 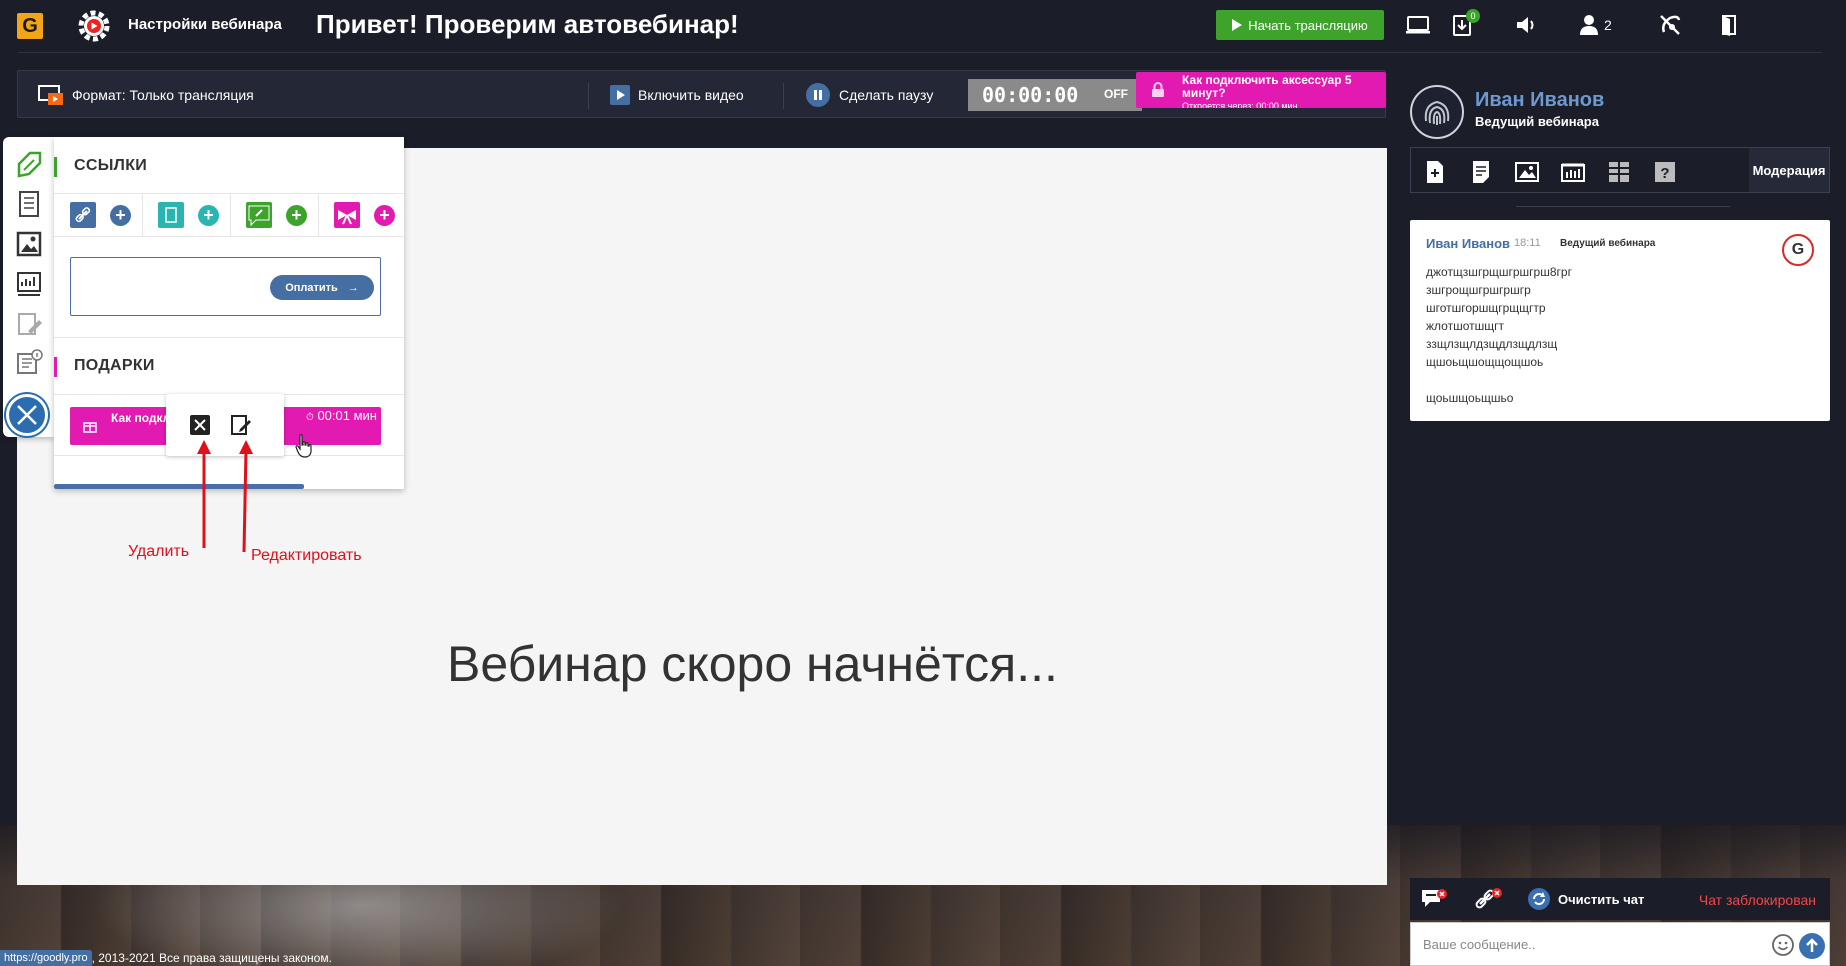 What do you see at coordinates (1601, 899) in the screenshot?
I see `clear-chat-button: Очистить чат` at bounding box center [1601, 899].